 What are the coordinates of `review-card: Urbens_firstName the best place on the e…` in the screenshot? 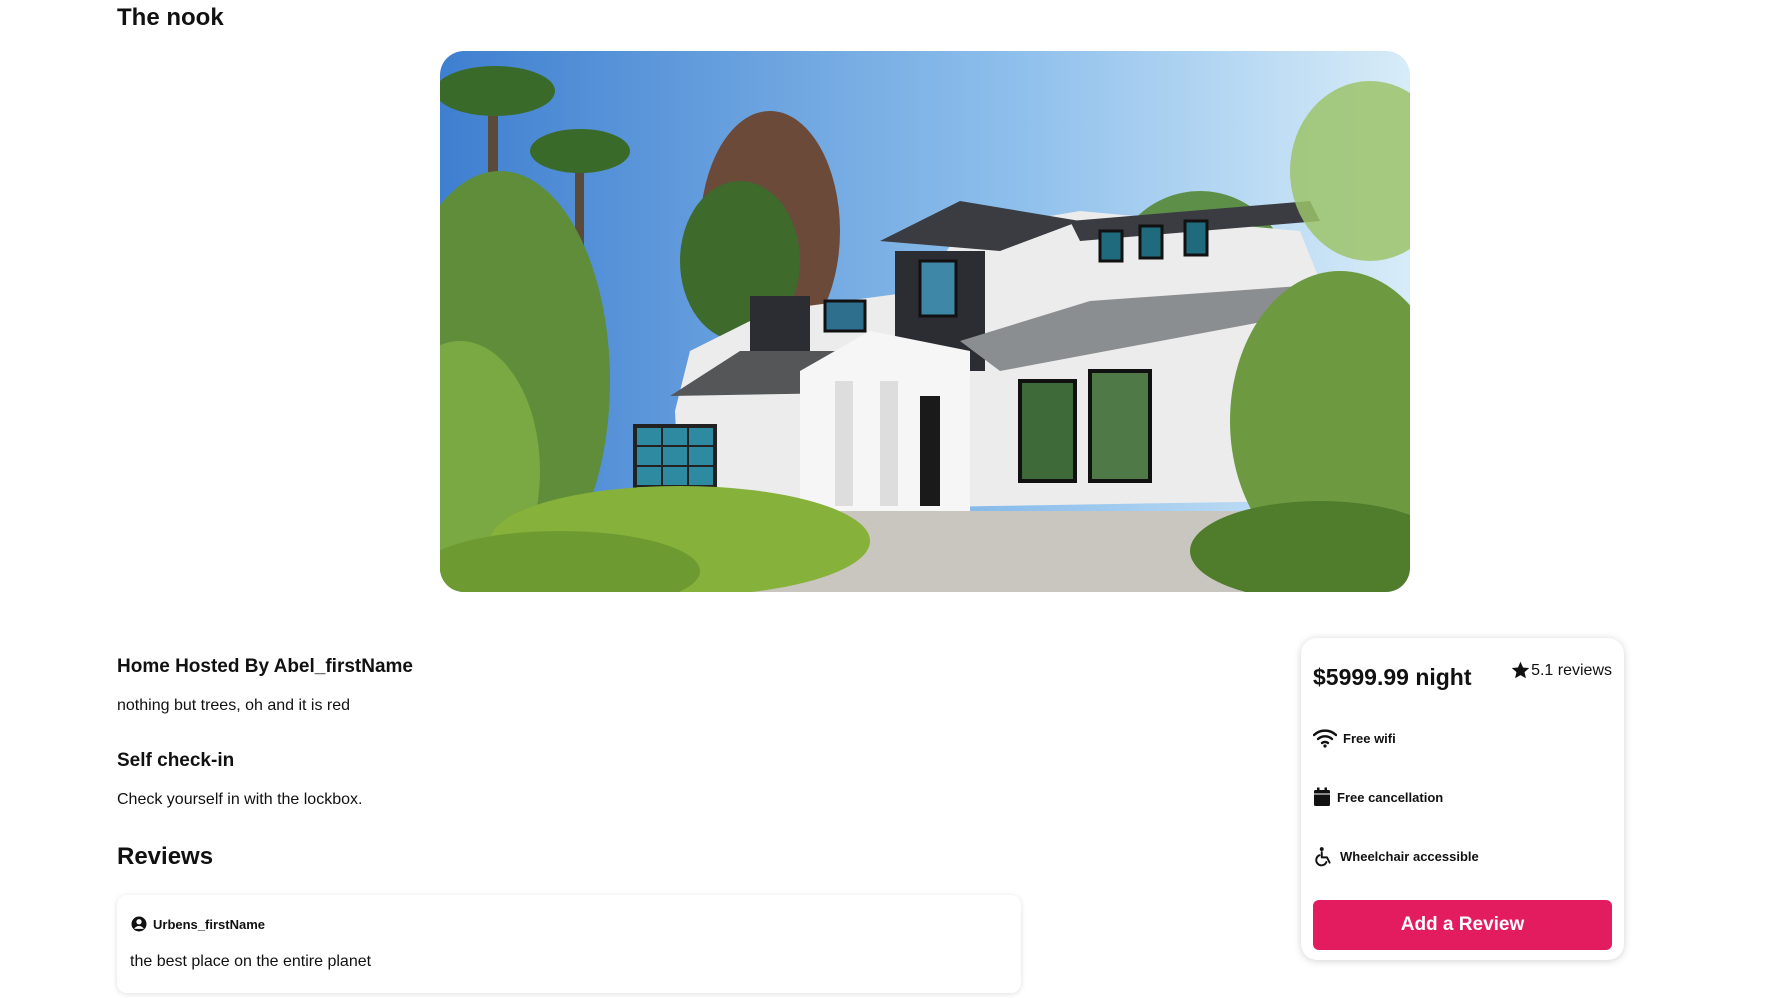 It's located at (569, 944).